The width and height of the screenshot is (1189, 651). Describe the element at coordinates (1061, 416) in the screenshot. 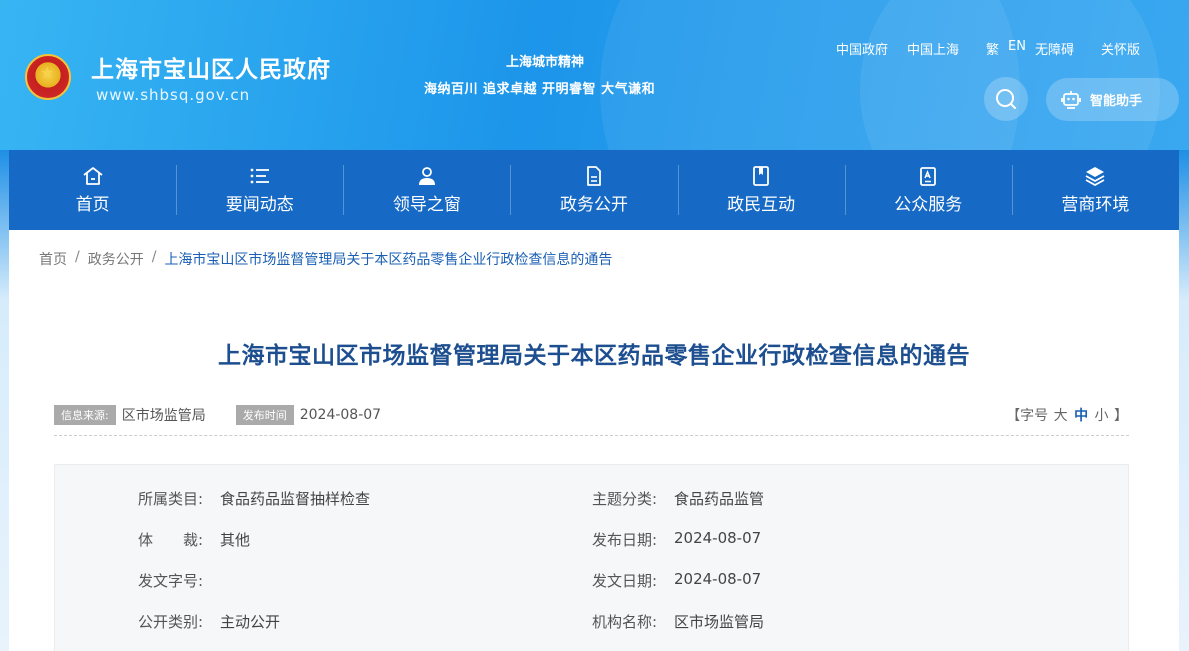

I see `font-size-large: 大` at that location.